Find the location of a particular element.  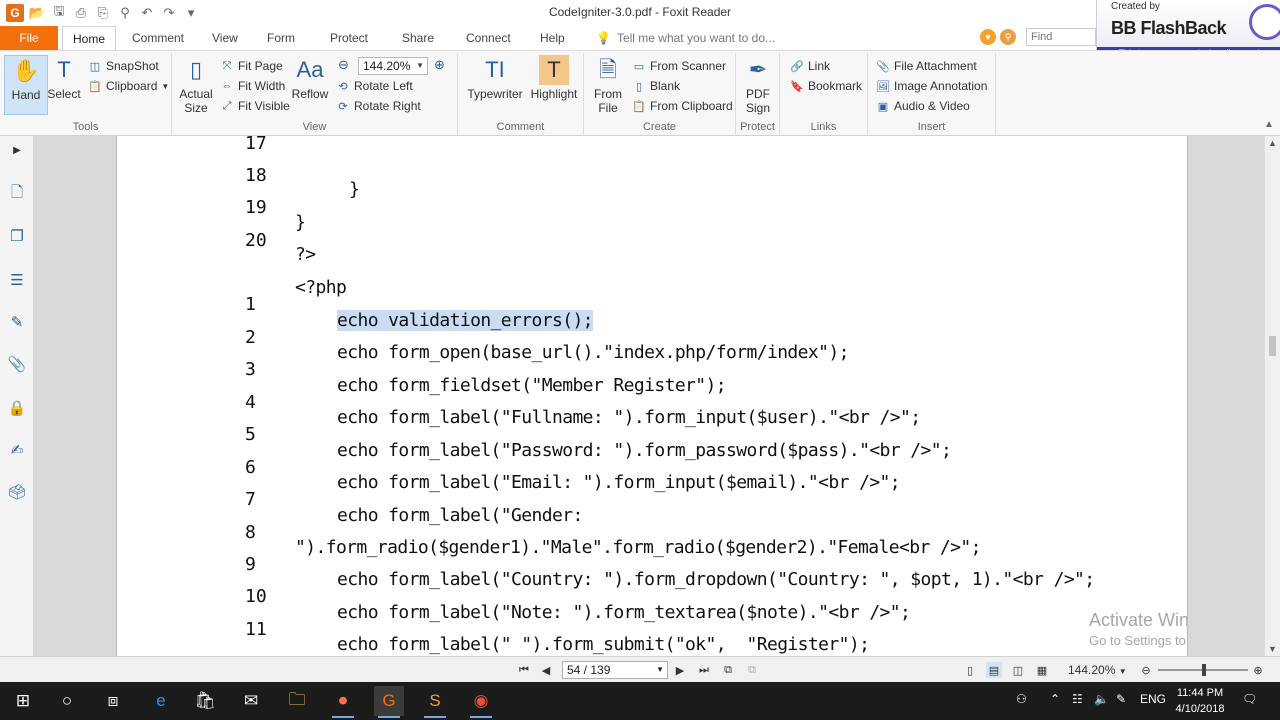

edge-browser-icon: e is located at coordinates (161, 701).